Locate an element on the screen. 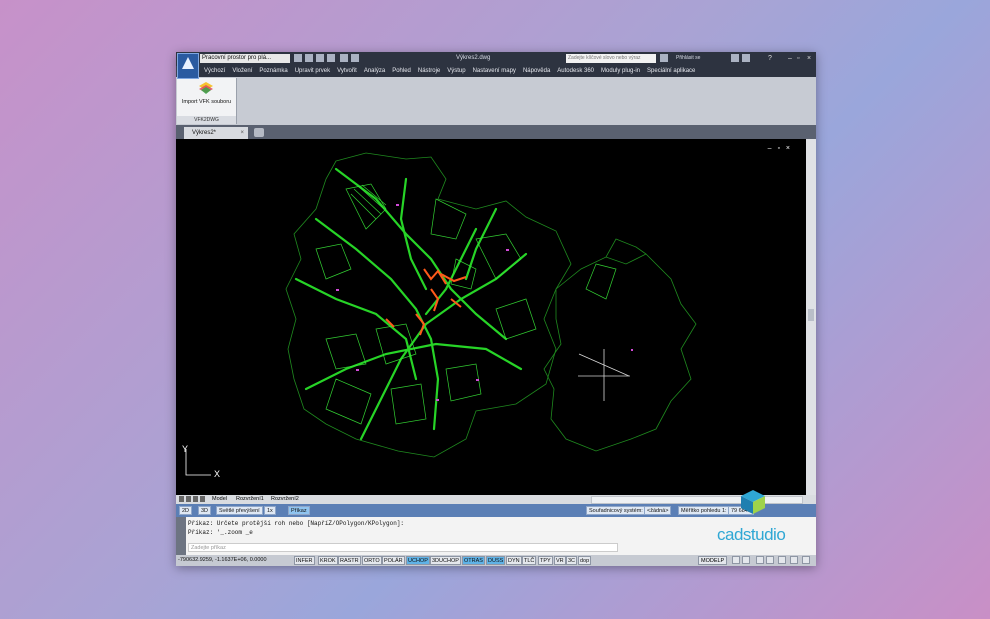 The width and height of the screenshot is (990, 619). status-toggle: VR is located at coordinates (560, 560).